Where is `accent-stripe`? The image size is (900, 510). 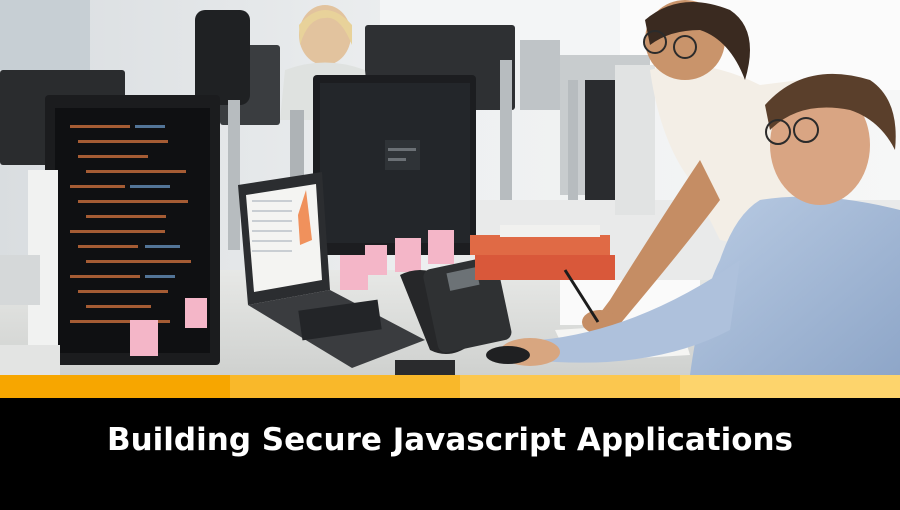
accent-stripe is located at coordinates (450, 386).